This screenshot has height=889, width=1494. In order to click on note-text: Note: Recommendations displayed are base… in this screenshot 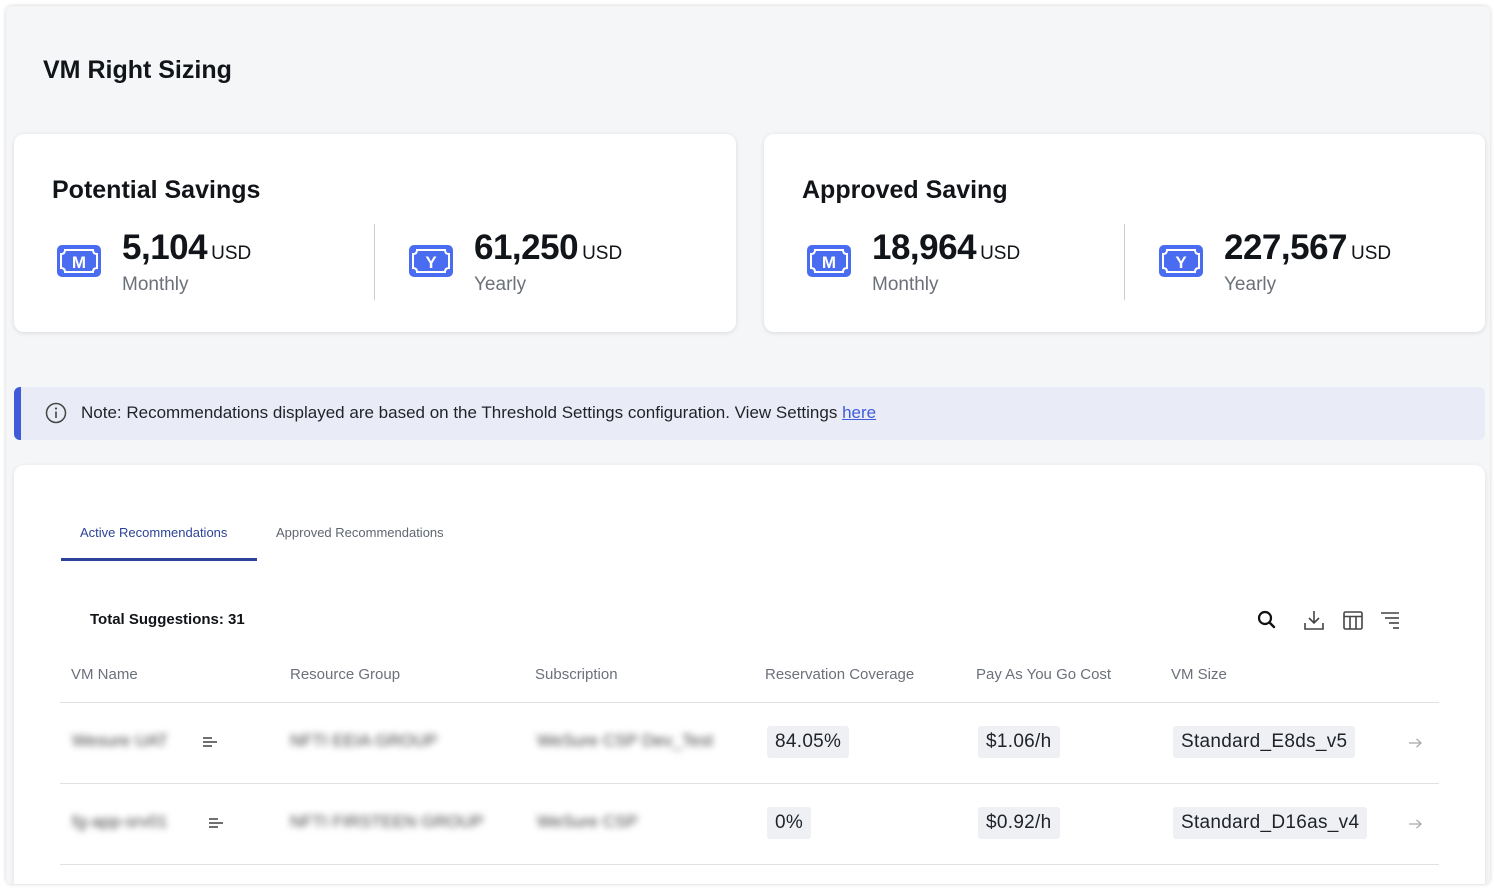, I will do `click(479, 412)`.